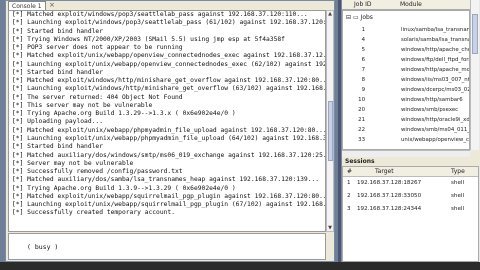 This screenshot has width=480, height=270. Describe the element at coordinates (406, 120) in the screenshot. I see `job-row: 21 windows/http/oracle9i_xdb` at that location.